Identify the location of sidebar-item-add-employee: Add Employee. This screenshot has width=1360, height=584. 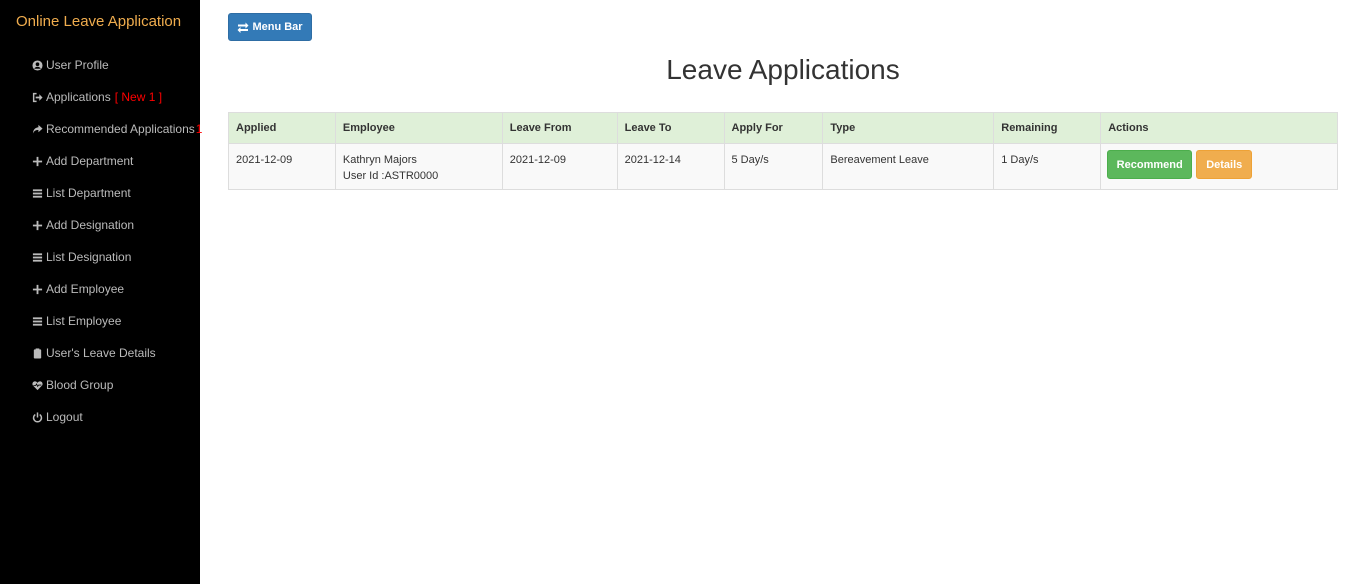
(100, 289).